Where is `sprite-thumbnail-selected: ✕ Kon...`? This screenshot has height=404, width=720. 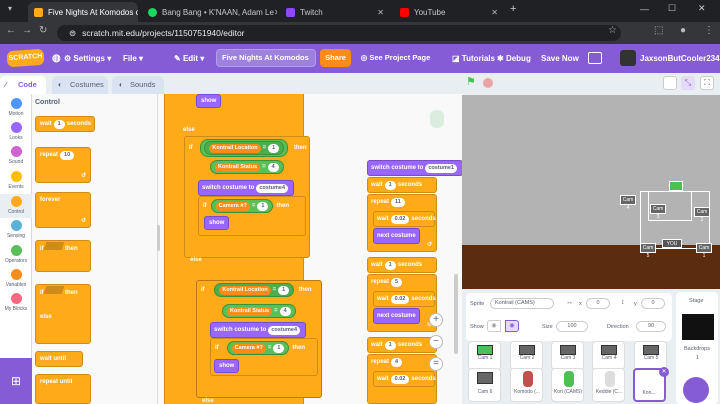 sprite-thumbnail-selected: ✕ Kon... is located at coordinates (651, 384).